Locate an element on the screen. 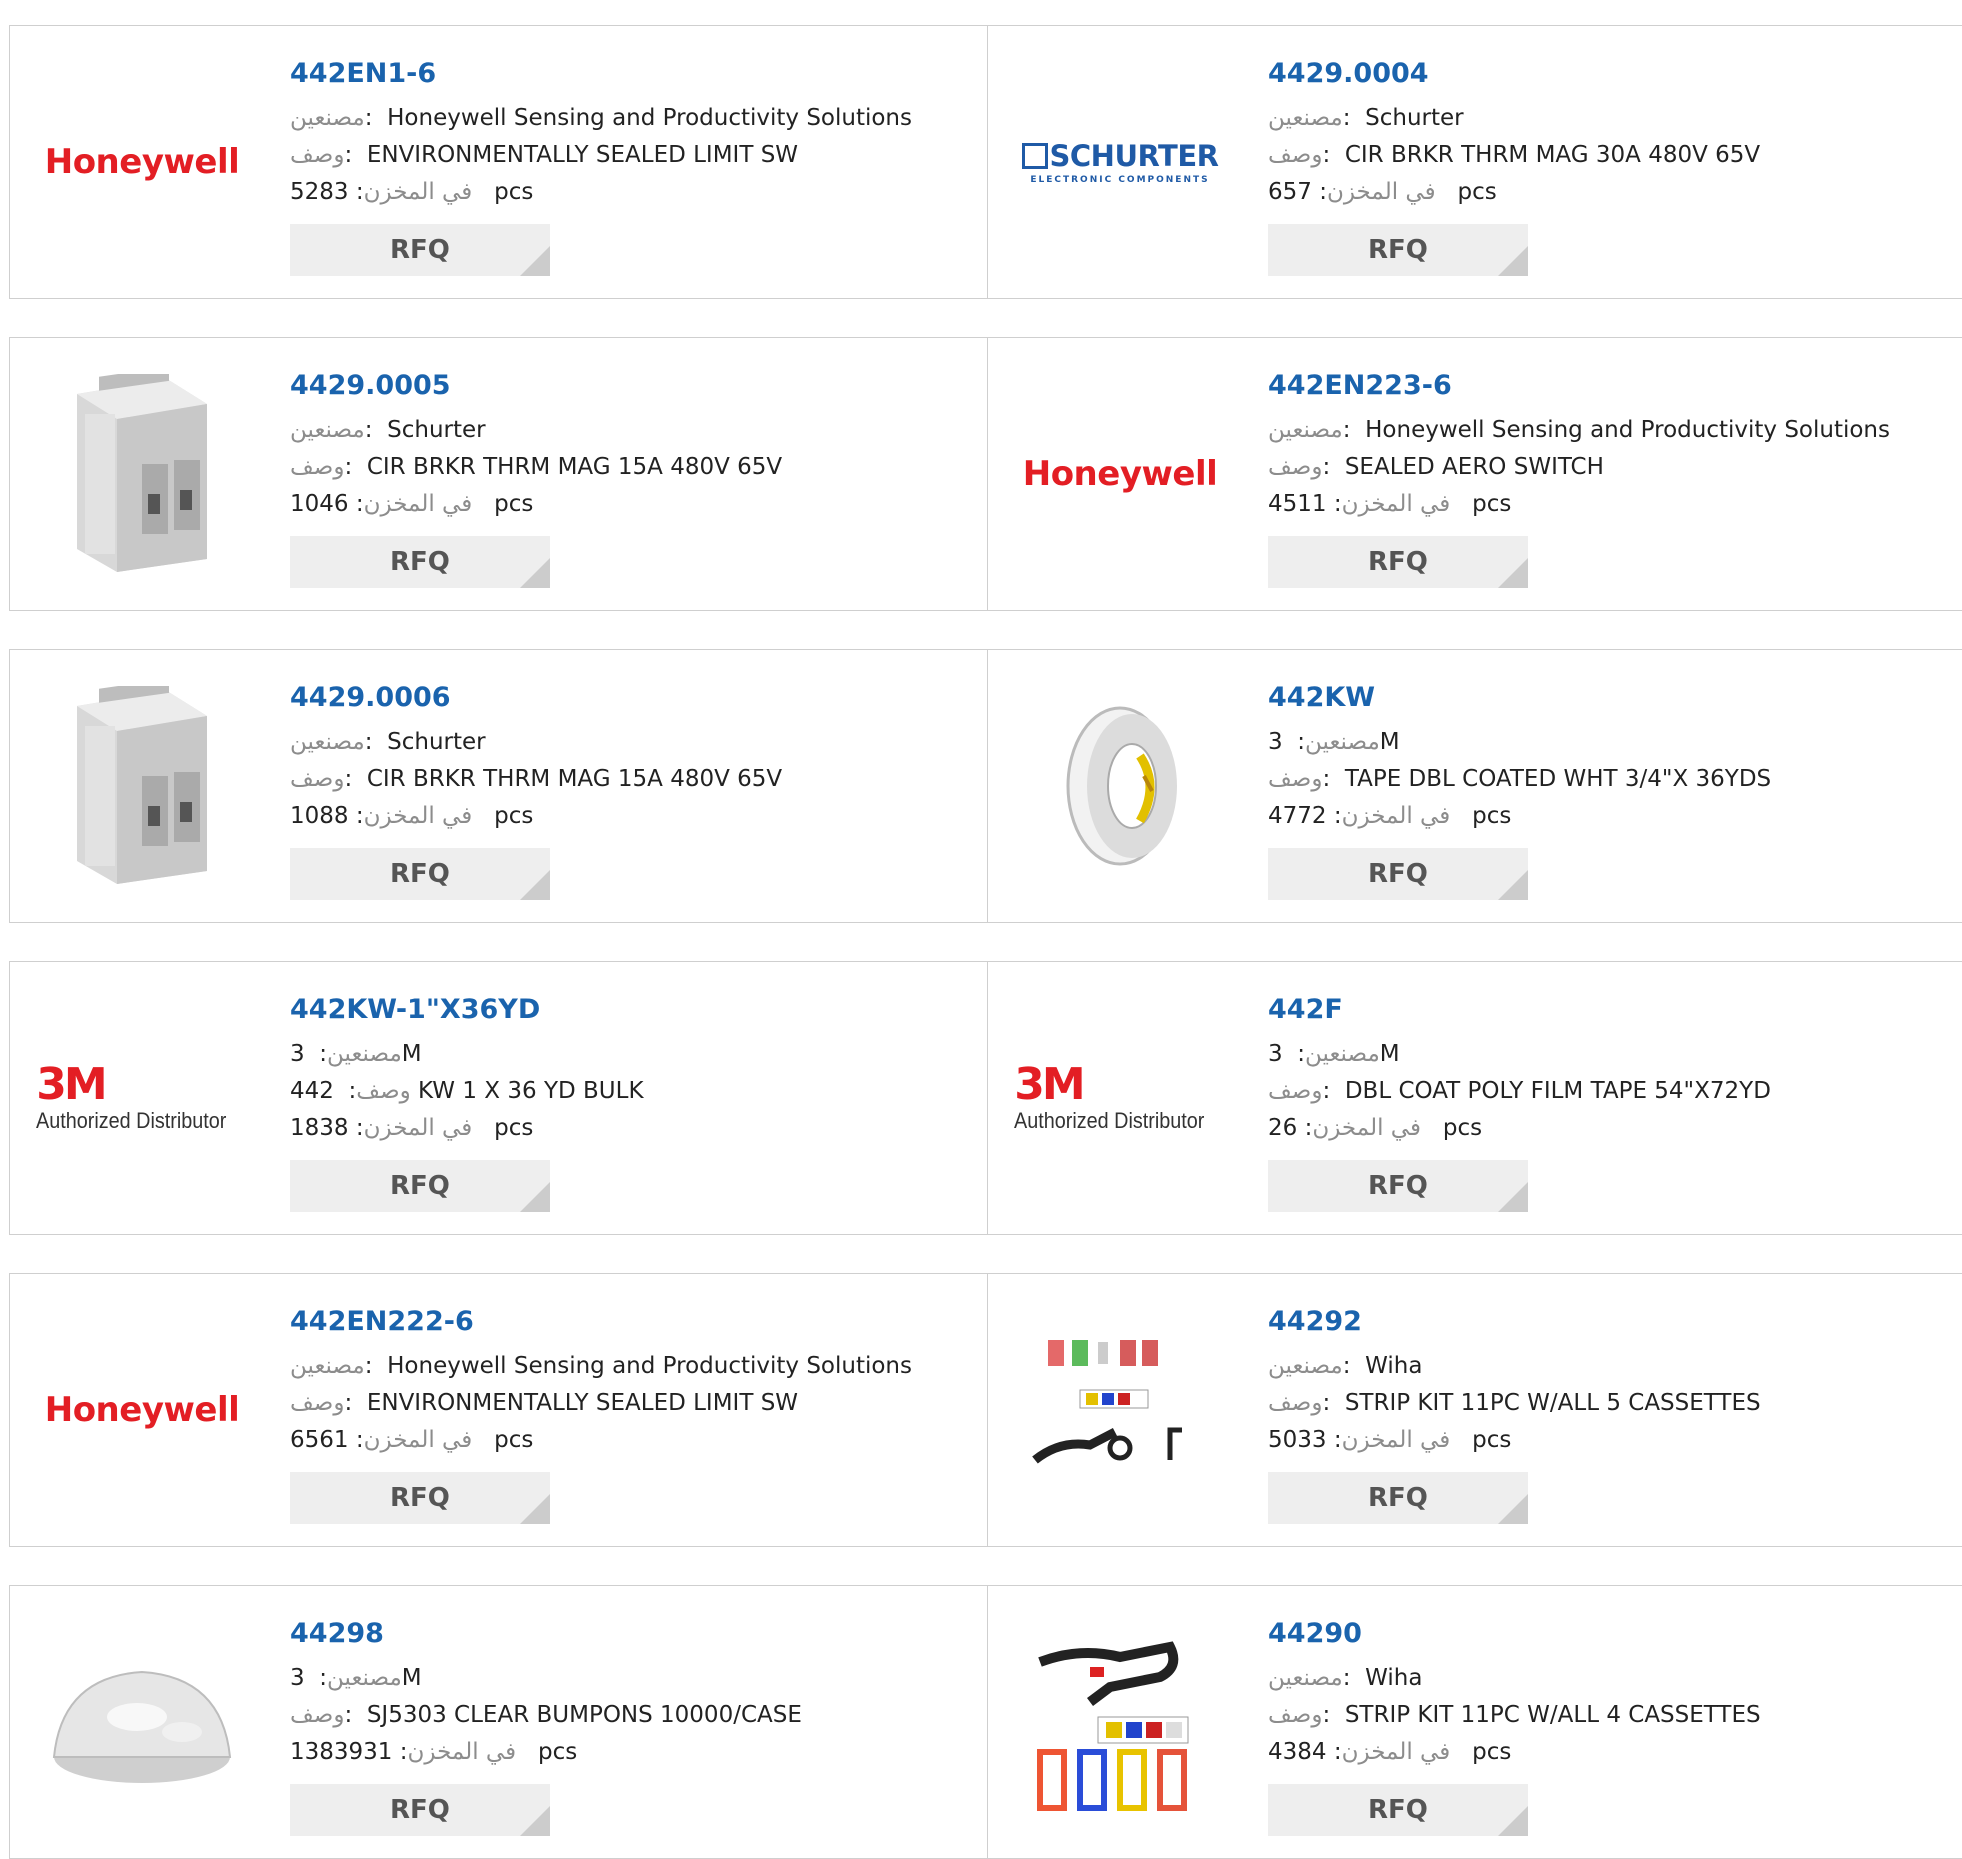 The image size is (1962, 1859). stock-value: 6561 is located at coordinates (319, 1440).